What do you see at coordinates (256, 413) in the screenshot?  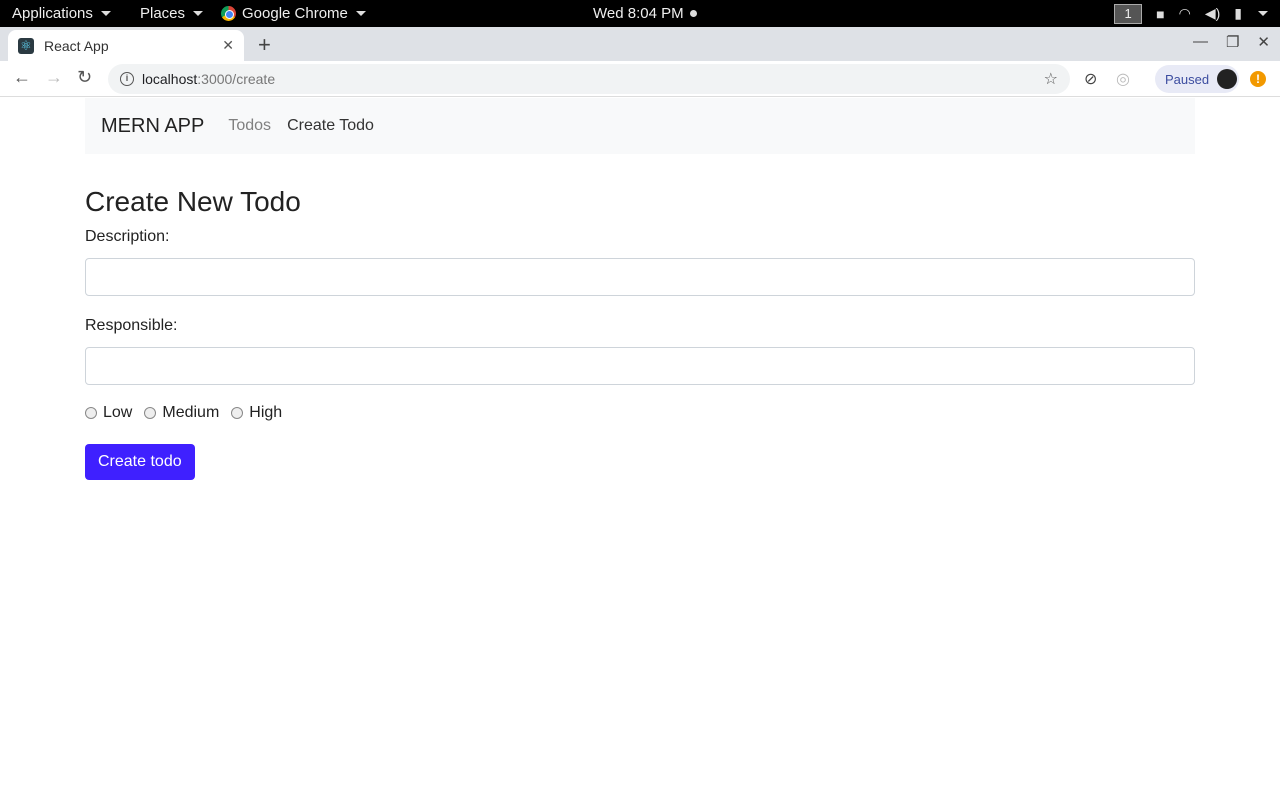 I see `priority-high-option: High` at bounding box center [256, 413].